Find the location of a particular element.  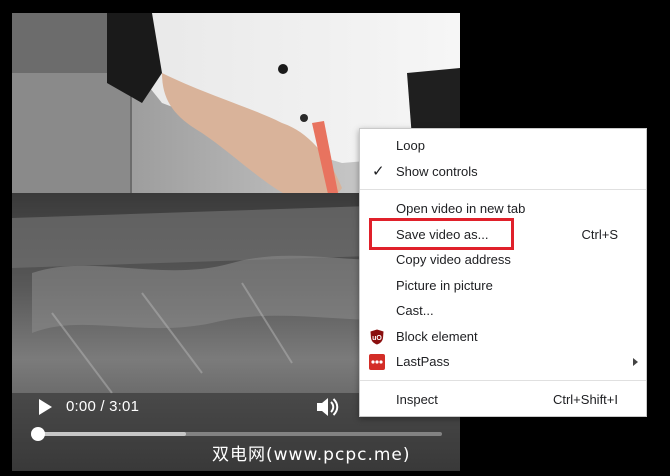

menu-item-label: Copy video address is located at coordinates (453, 259).